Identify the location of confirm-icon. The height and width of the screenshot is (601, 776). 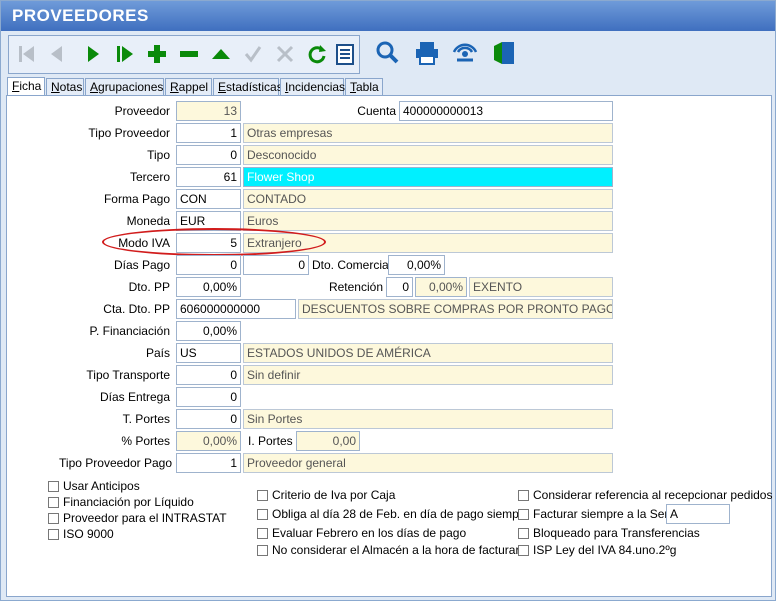
(253, 54).